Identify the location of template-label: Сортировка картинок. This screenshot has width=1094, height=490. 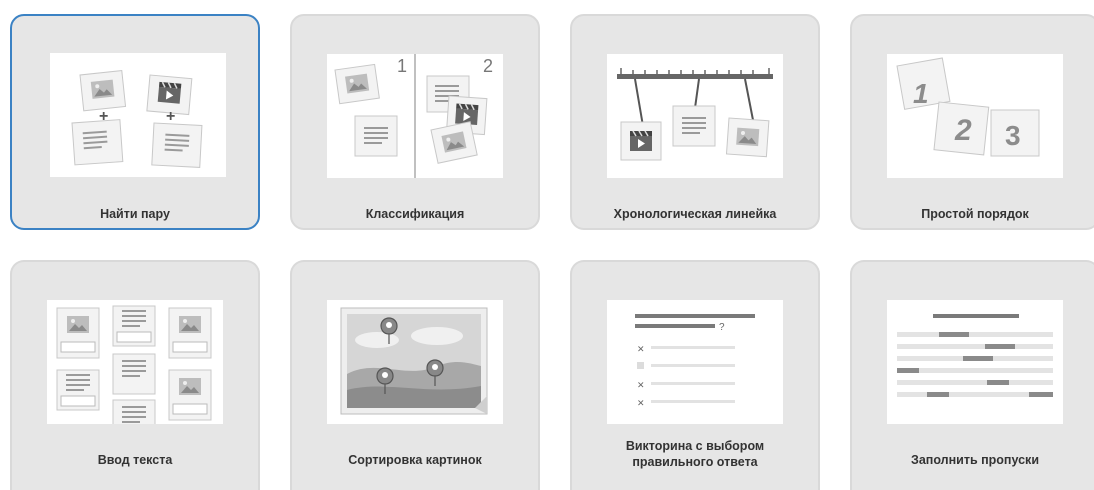
(415, 460).